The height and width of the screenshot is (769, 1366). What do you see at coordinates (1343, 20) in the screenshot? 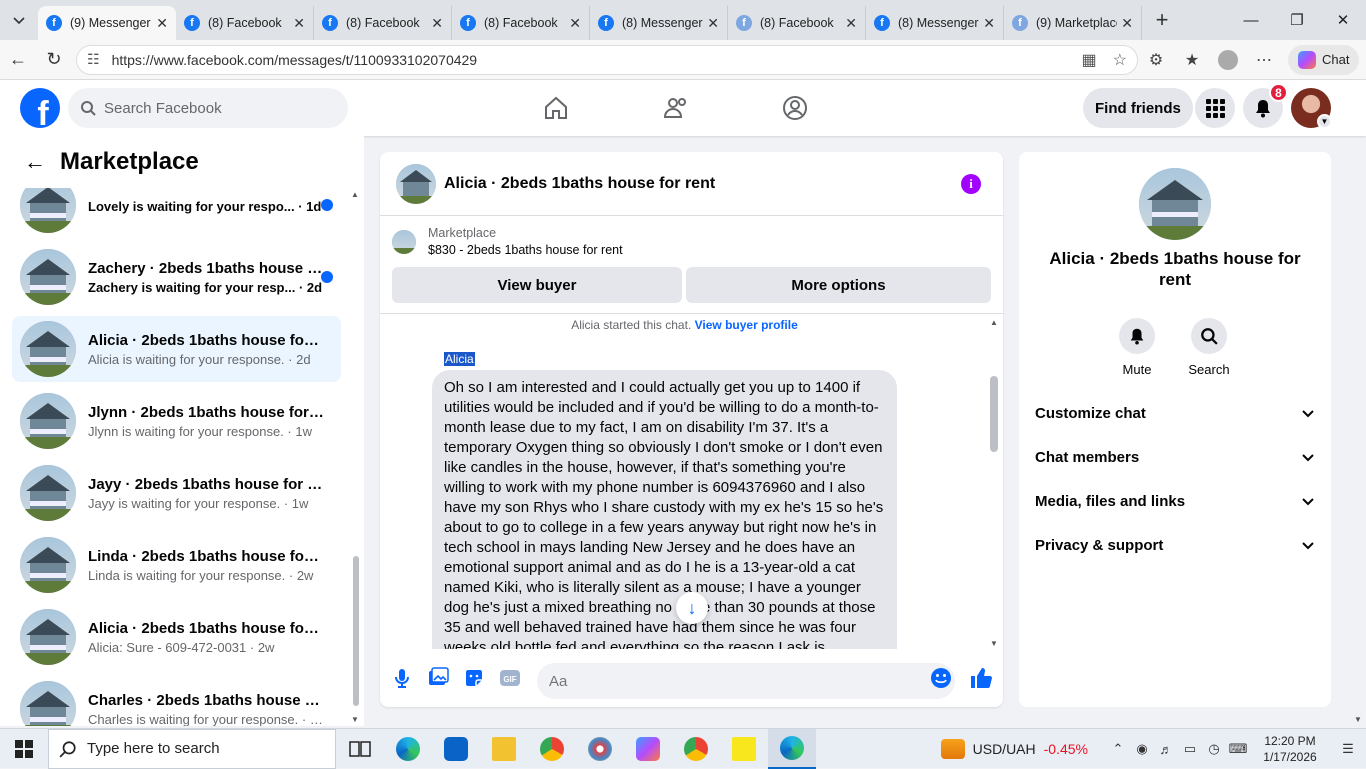
I see `close-window-button: ✕` at bounding box center [1343, 20].